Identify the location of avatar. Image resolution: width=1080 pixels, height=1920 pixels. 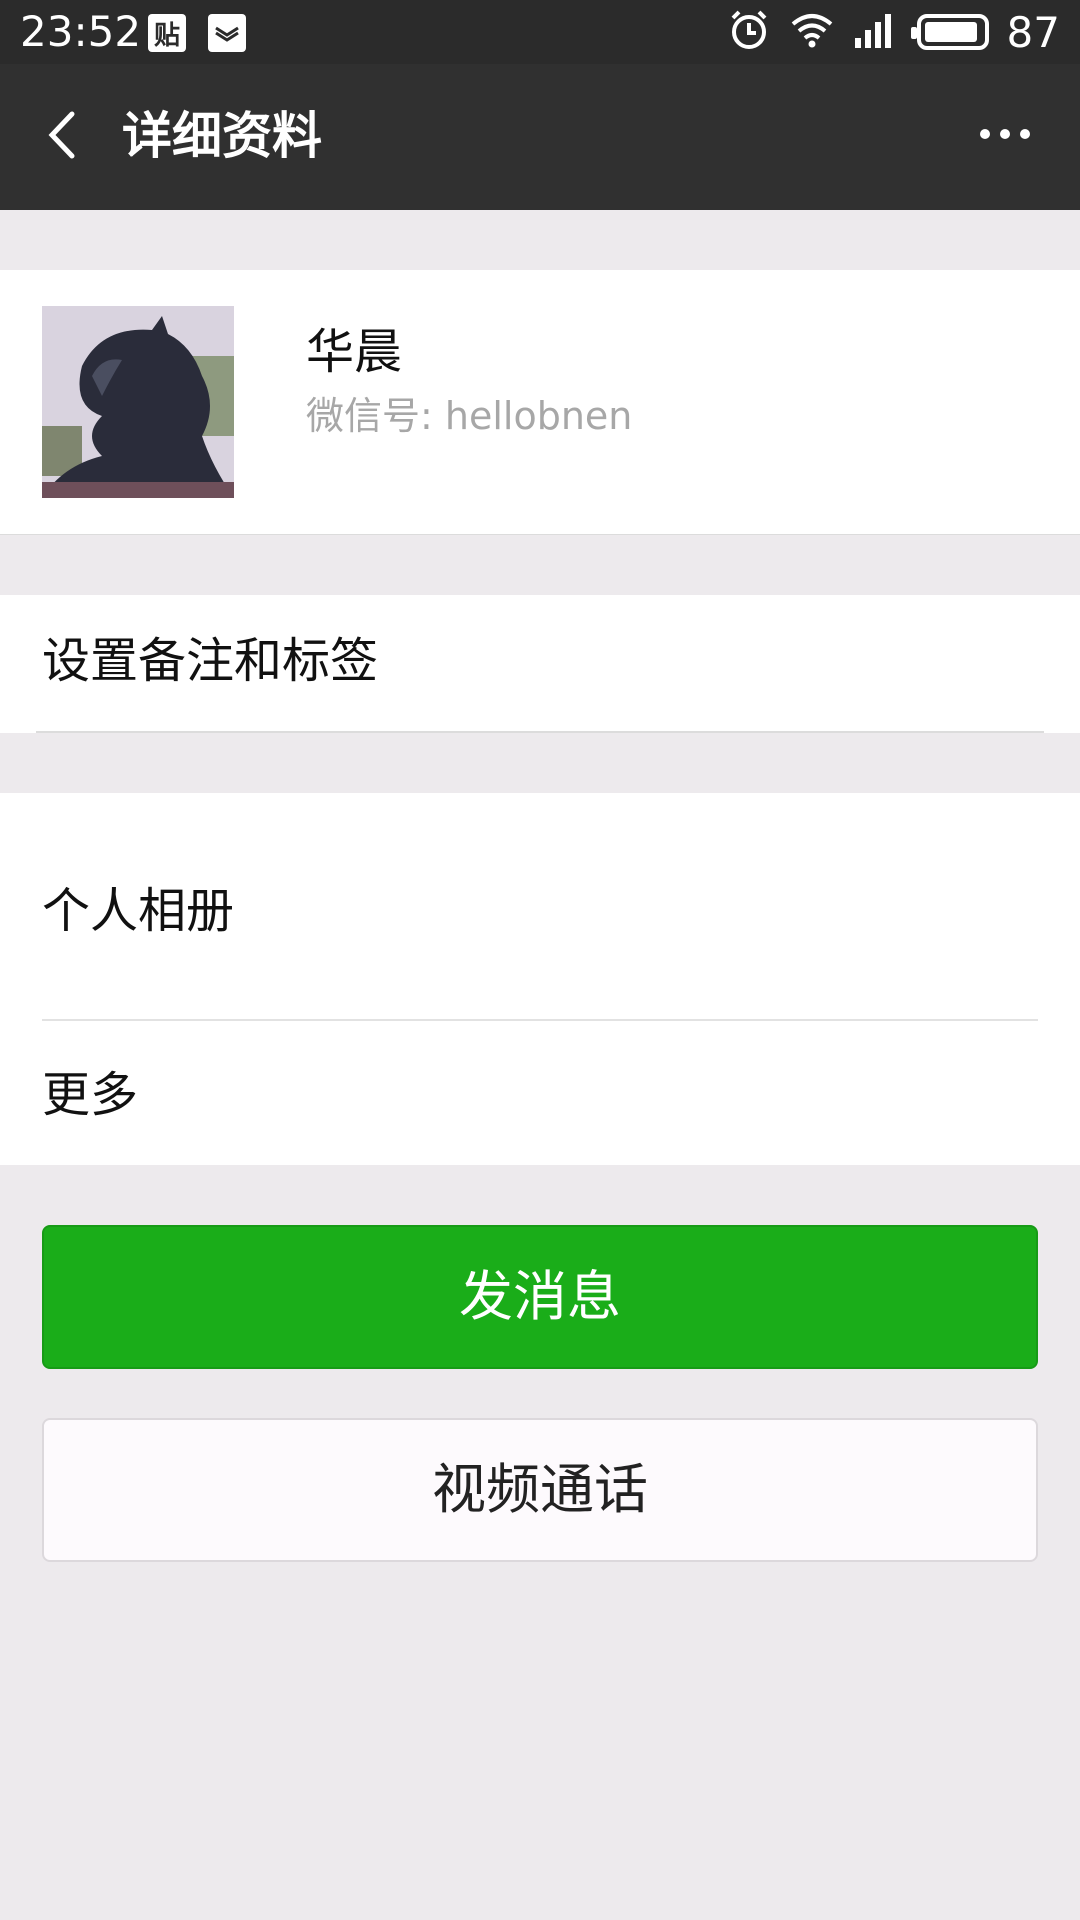
(138, 402).